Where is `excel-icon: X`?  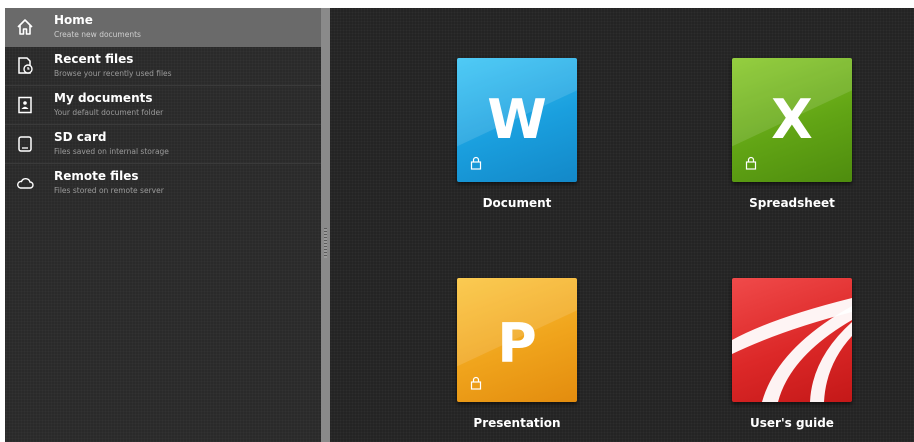
excel-icon: X is located at coordinates (792, 120).